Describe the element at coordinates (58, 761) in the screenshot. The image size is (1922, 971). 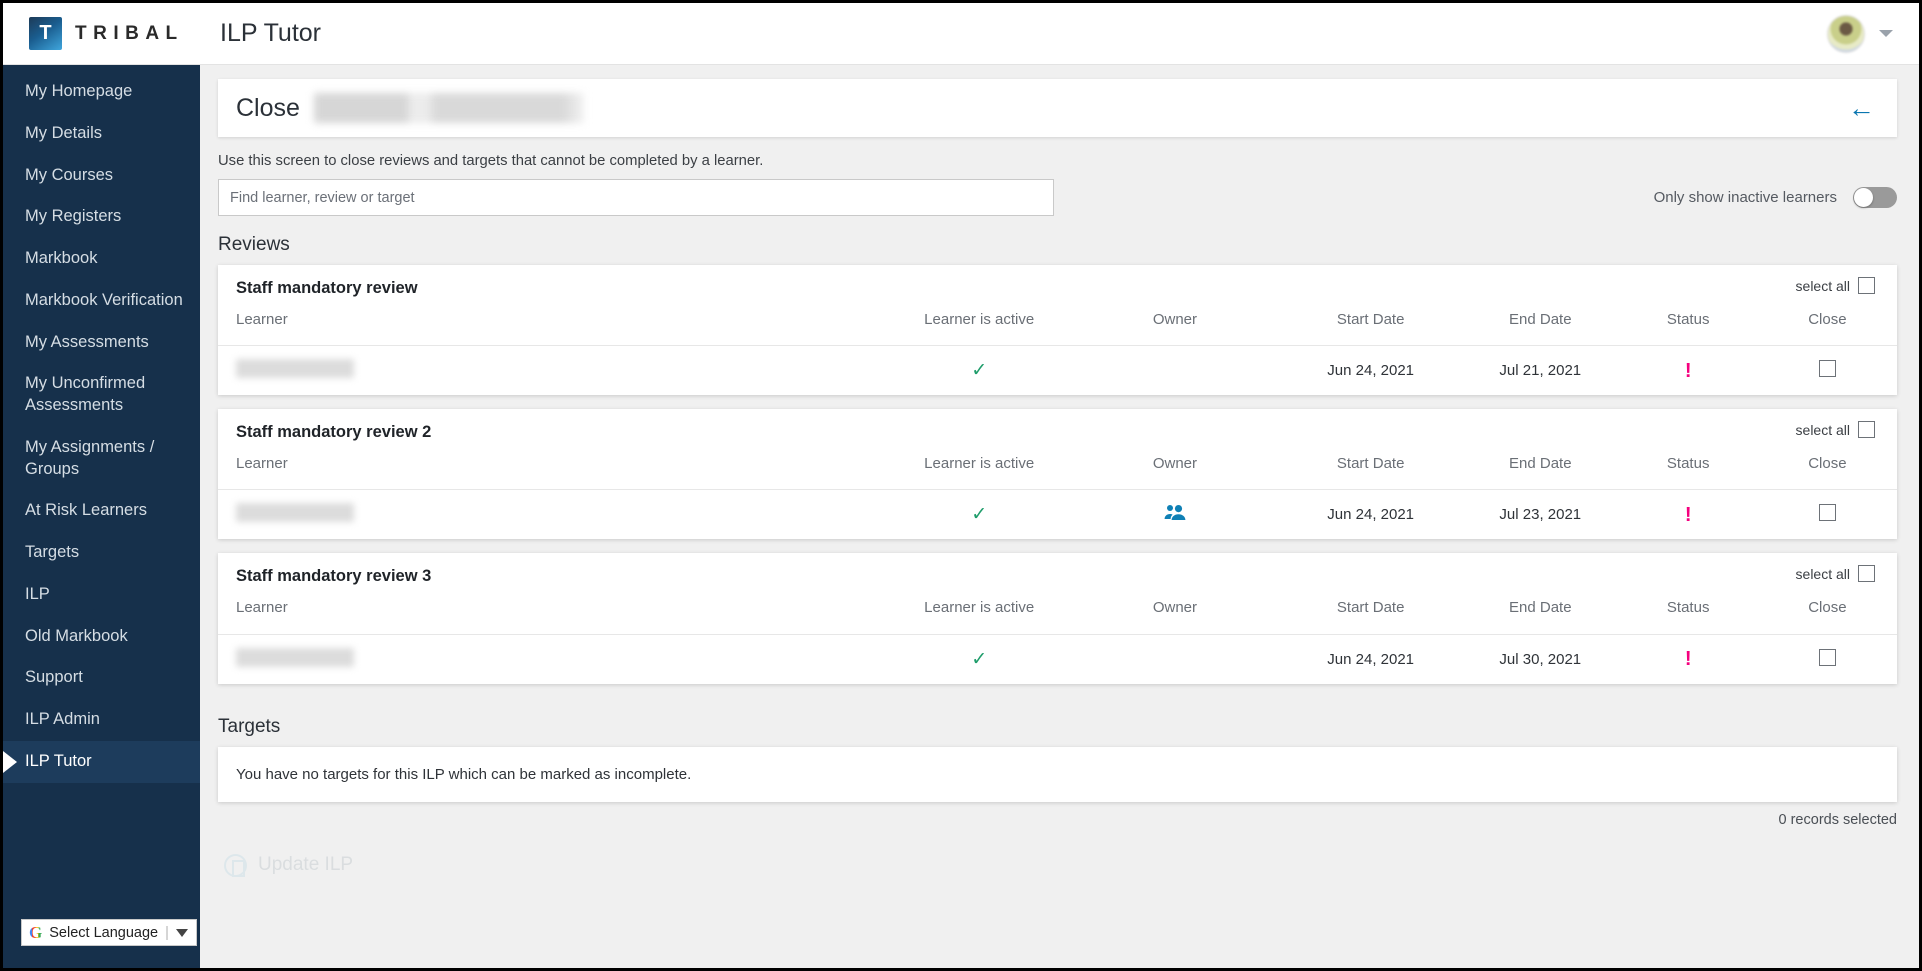
I see `sidebar-item-label: ILP Tutor` at that location.